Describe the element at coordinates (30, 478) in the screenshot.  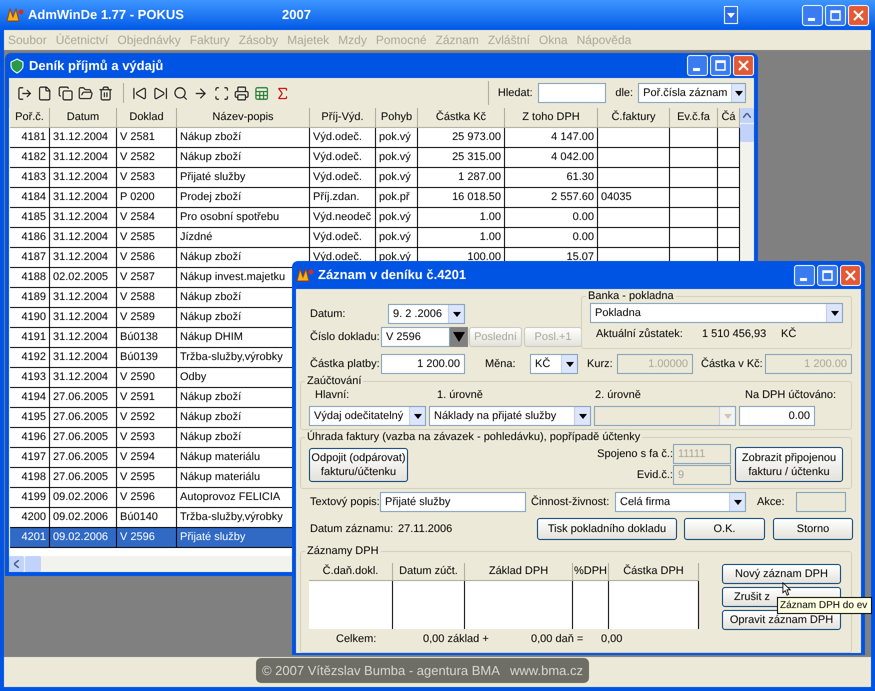
I see `table-cell: 4198` at that location.